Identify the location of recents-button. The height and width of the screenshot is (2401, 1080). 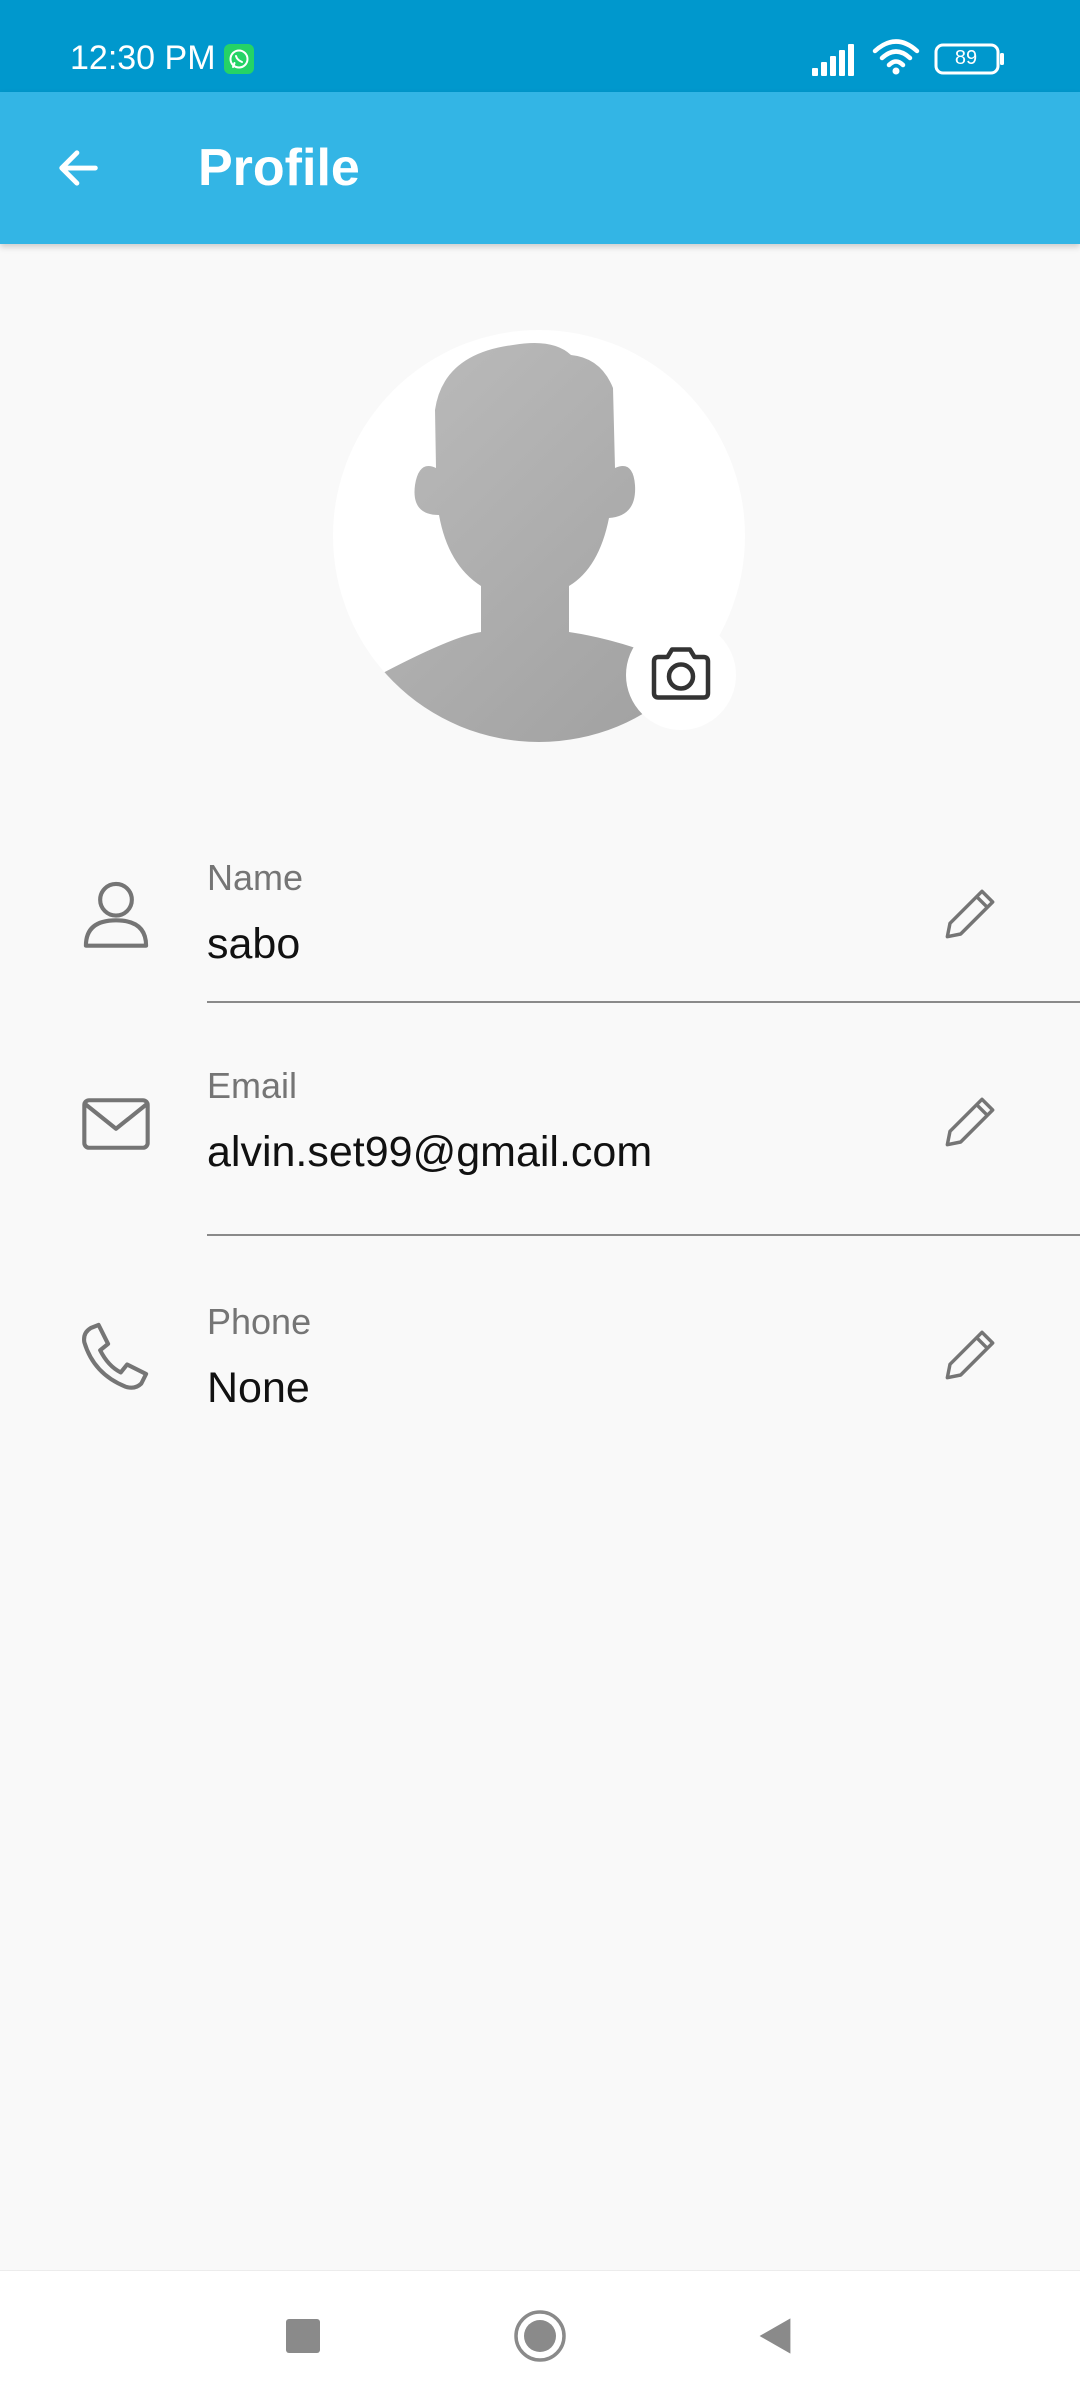
(303, 2336).